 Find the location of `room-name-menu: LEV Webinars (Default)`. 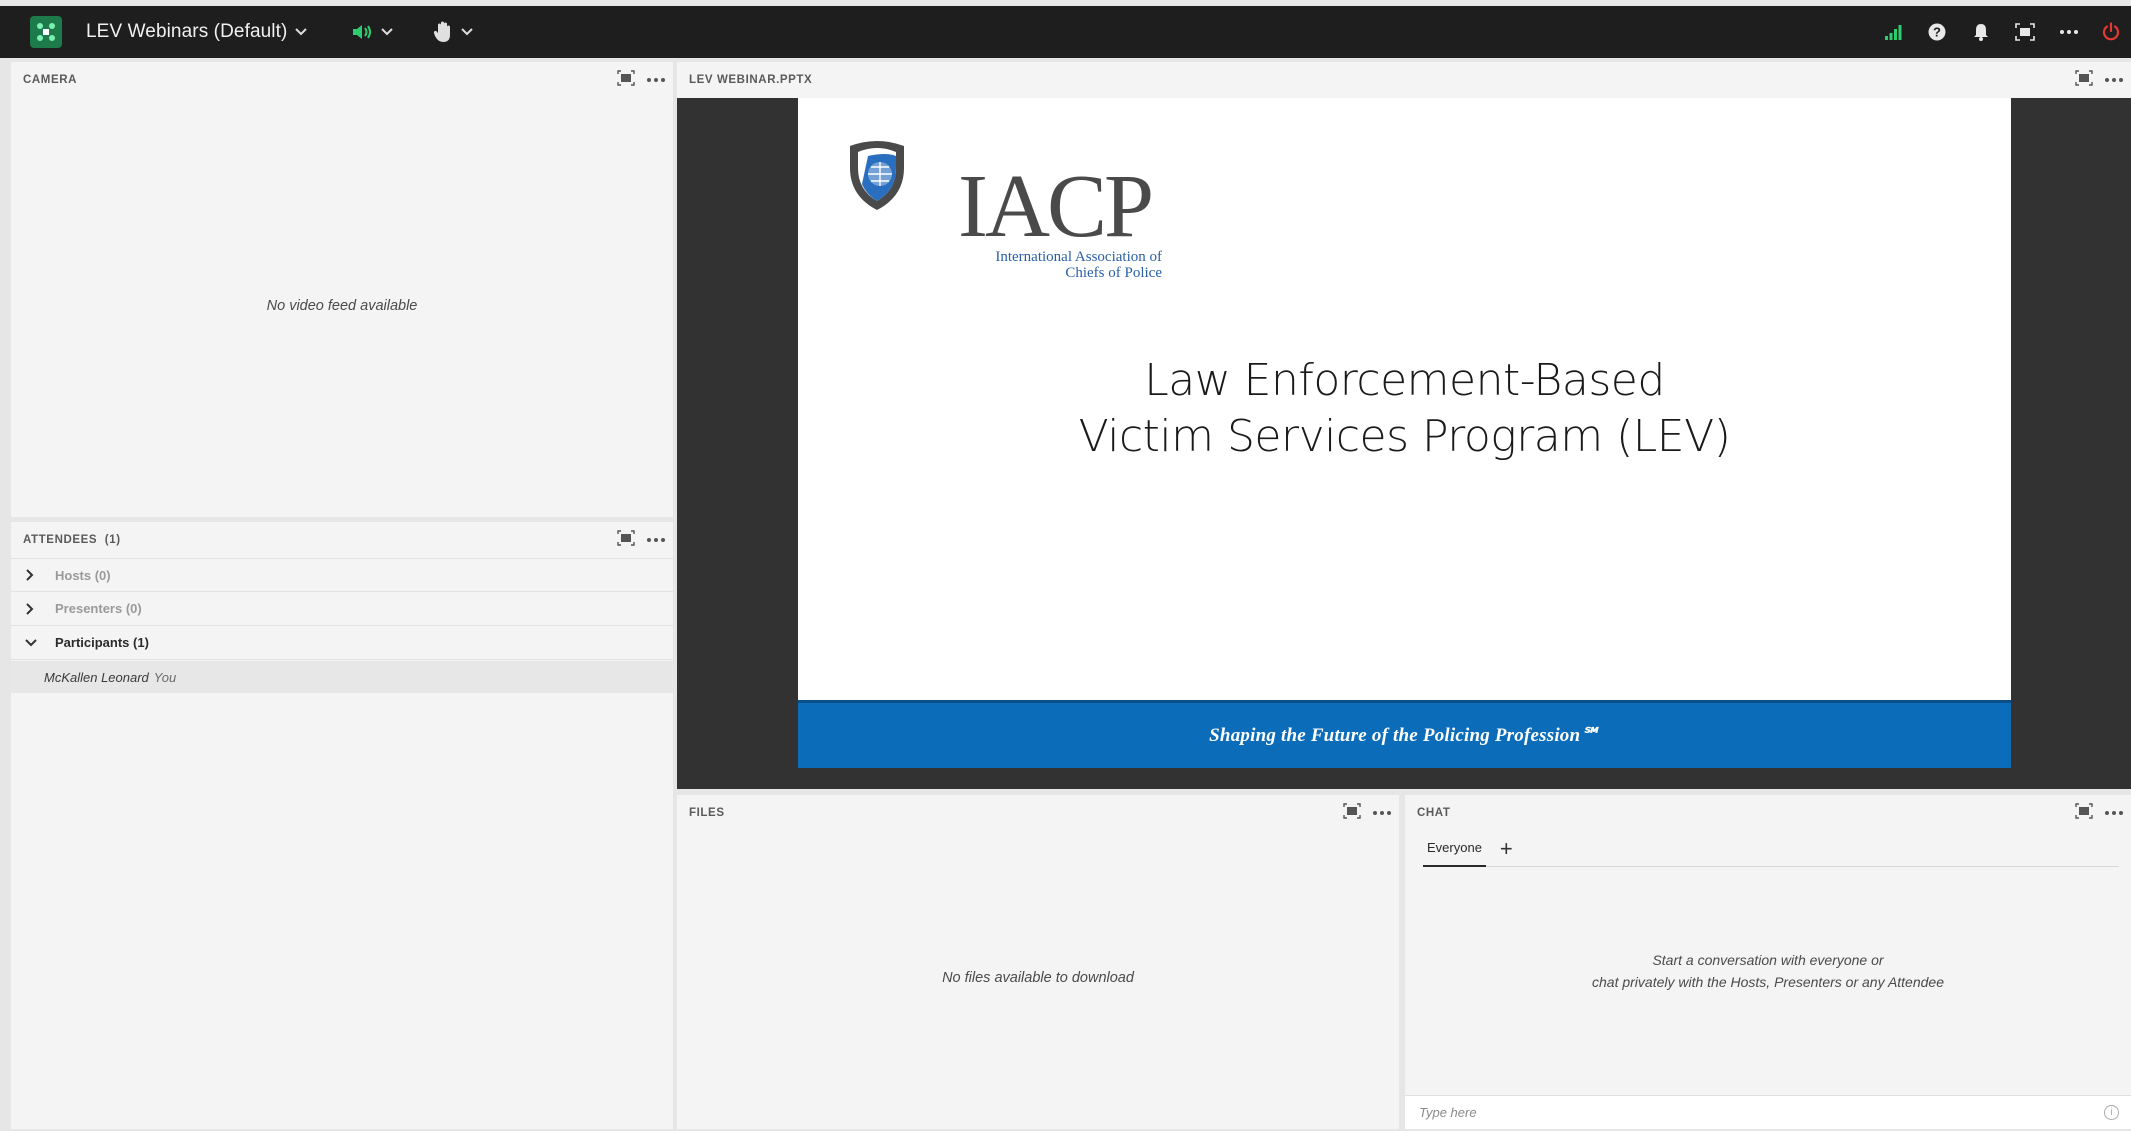

room-name-menu: LEV Webinars (Default) is located at coordinates (186, 32).